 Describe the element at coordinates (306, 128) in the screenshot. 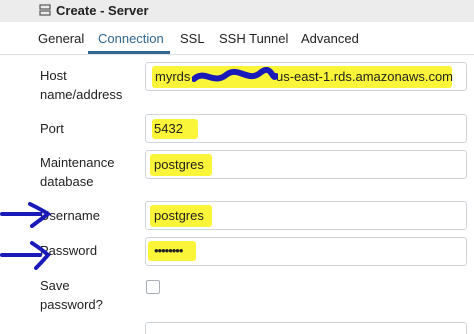

I see `port-input: 5432` at that location.